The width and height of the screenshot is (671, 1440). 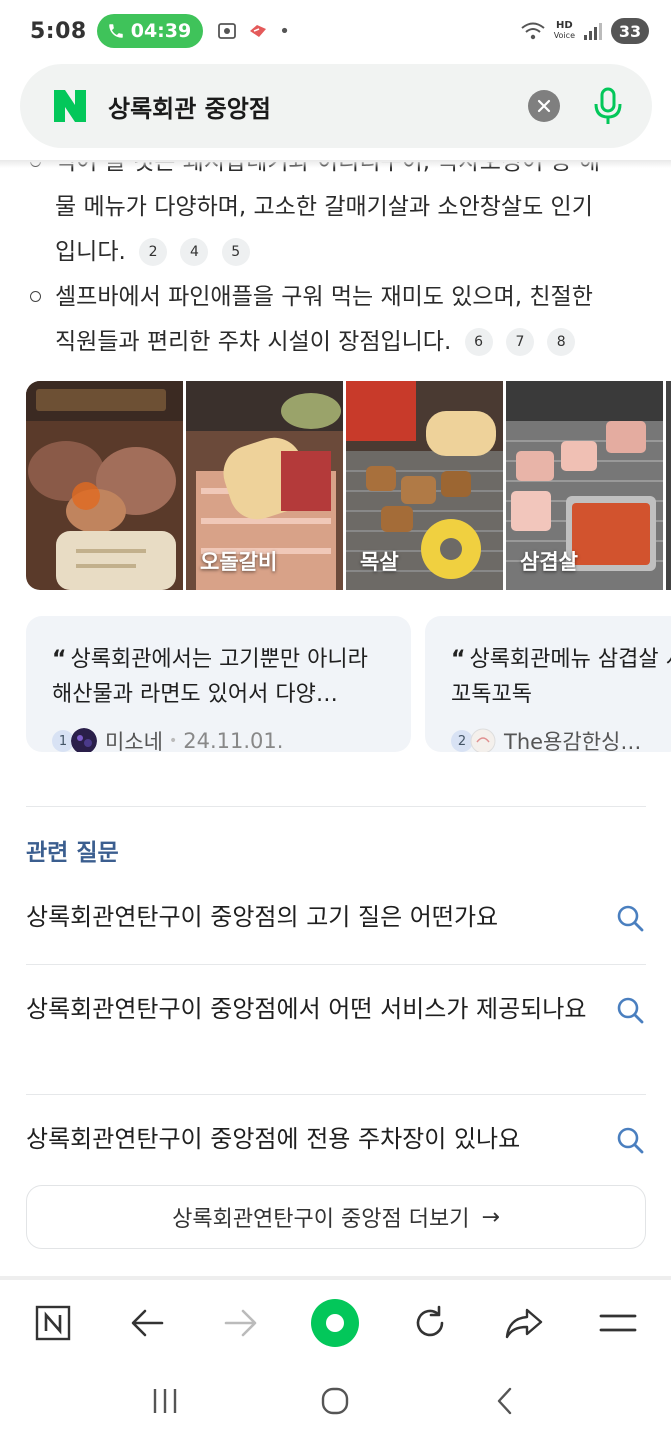 I want to click on browser-toolbar, so click(x=335, y=1323).